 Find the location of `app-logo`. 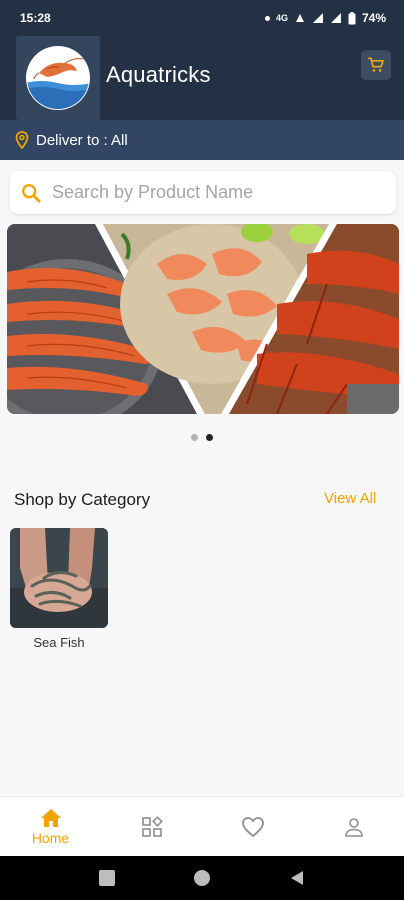

app-logo is located at coordinates (58, 78).